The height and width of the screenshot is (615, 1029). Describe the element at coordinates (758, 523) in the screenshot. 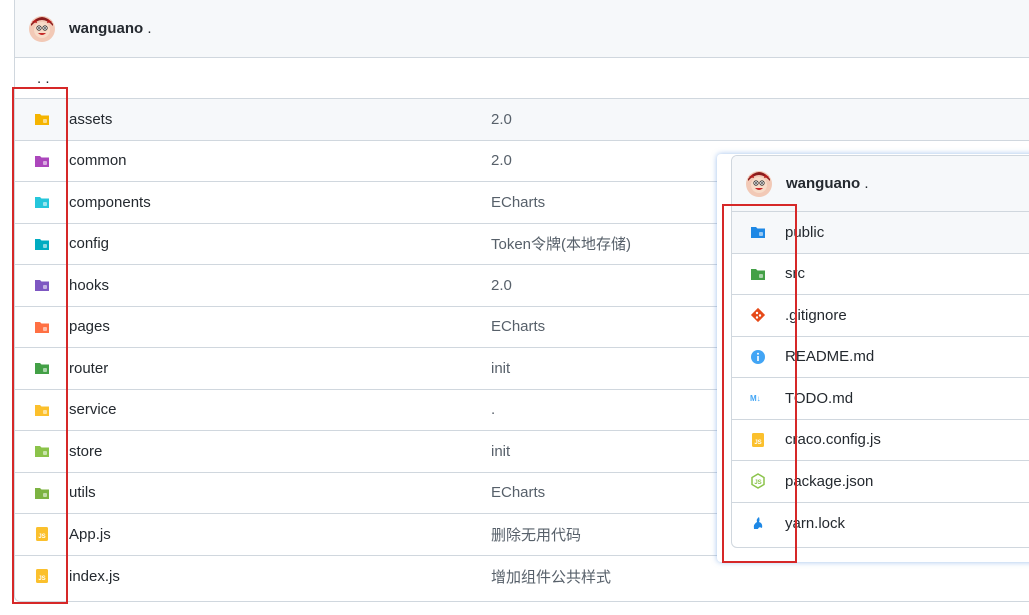

I see `yarn-icon` at that location.